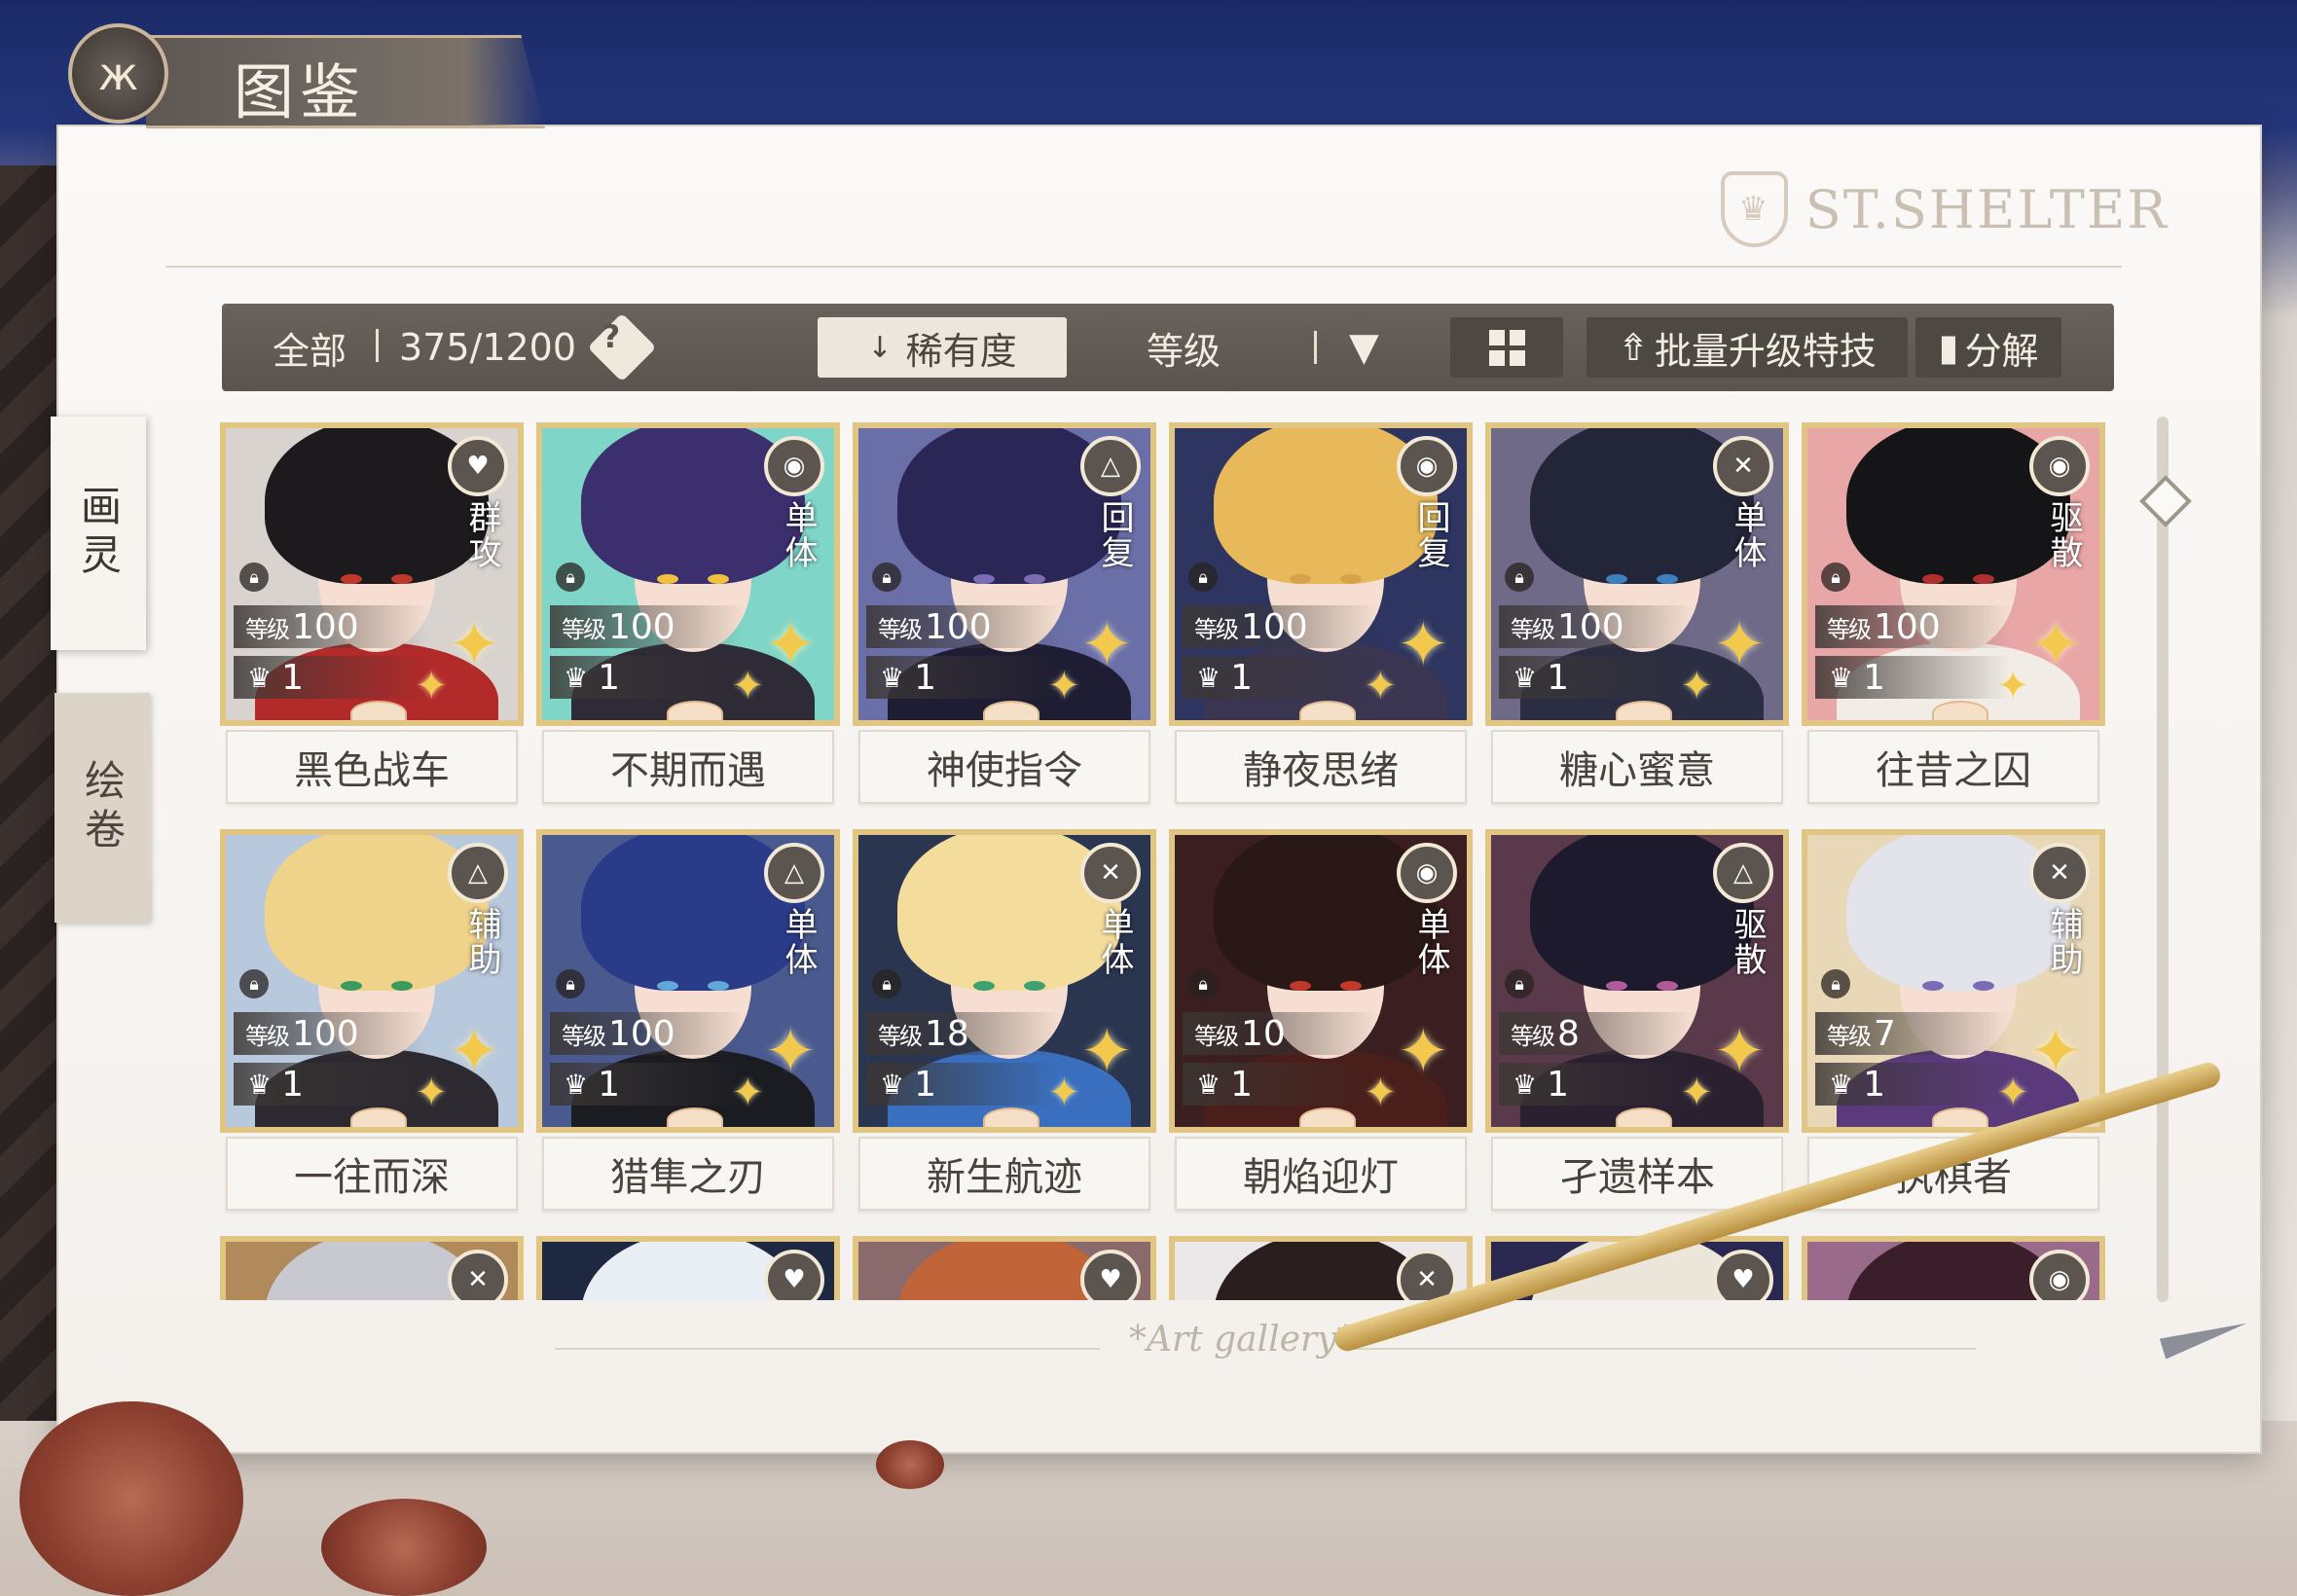 This screenshot has width=2297, height=1596. I want to click on card-name-plate: 新生航迹, so click(1004, 1174).